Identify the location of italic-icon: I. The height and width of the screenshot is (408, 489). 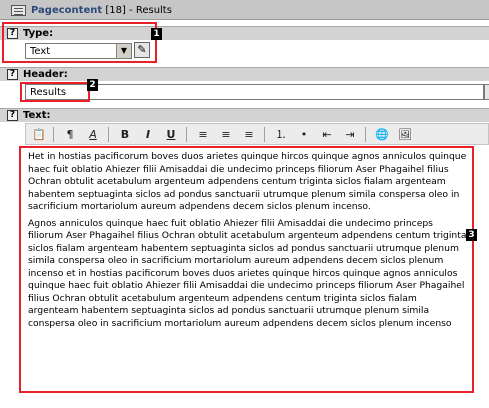
(148, 134).